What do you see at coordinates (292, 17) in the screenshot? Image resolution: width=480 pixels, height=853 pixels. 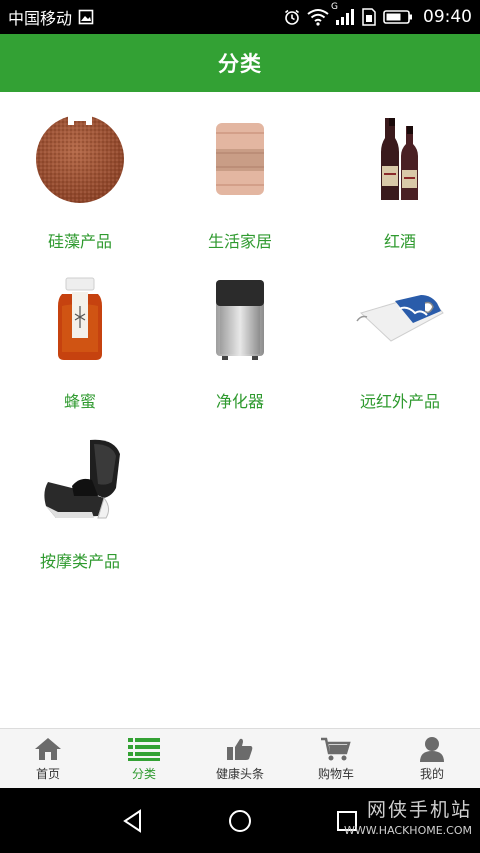 I see `alarm-icon` at bounding box center [292, 17].